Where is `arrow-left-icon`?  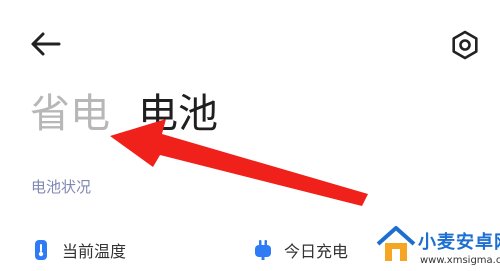 arrow-left-icon is located at coordinates (46, 44).